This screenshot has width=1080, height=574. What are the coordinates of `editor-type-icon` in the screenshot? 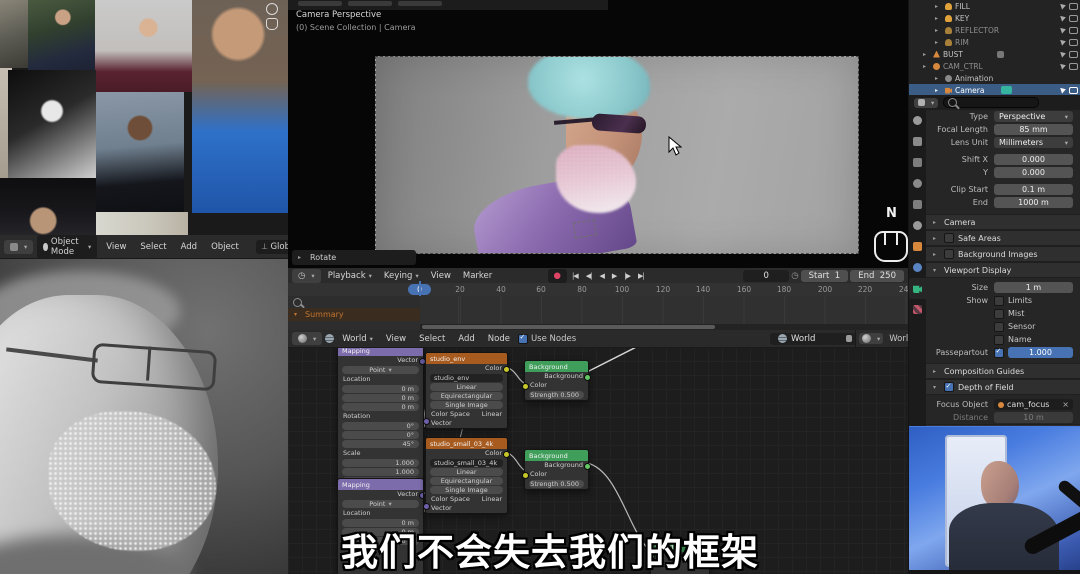 It's located at (19, 246).